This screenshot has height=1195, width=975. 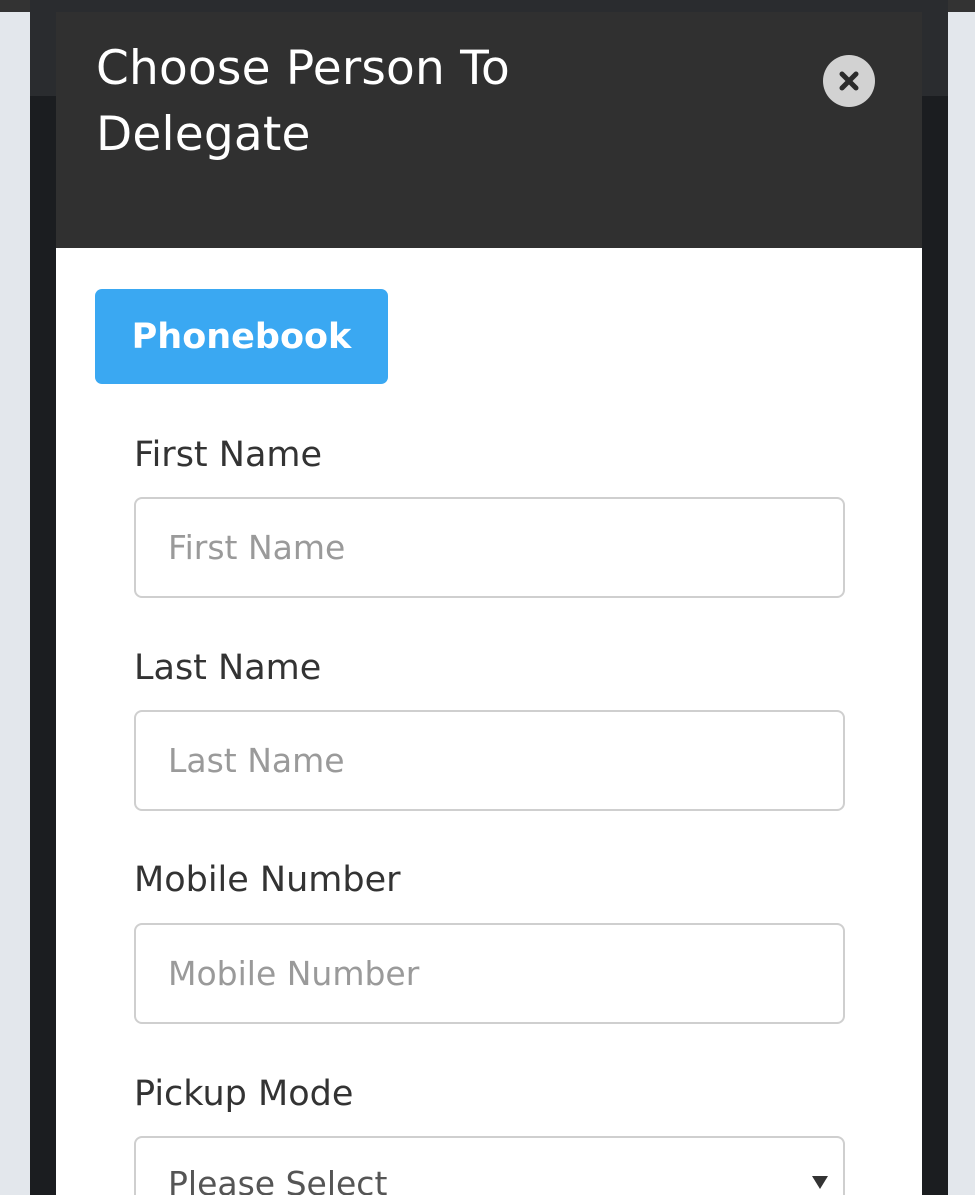 I want to click on pickup-mode-selected-value: Please Select, so click(x=278, y=1179).